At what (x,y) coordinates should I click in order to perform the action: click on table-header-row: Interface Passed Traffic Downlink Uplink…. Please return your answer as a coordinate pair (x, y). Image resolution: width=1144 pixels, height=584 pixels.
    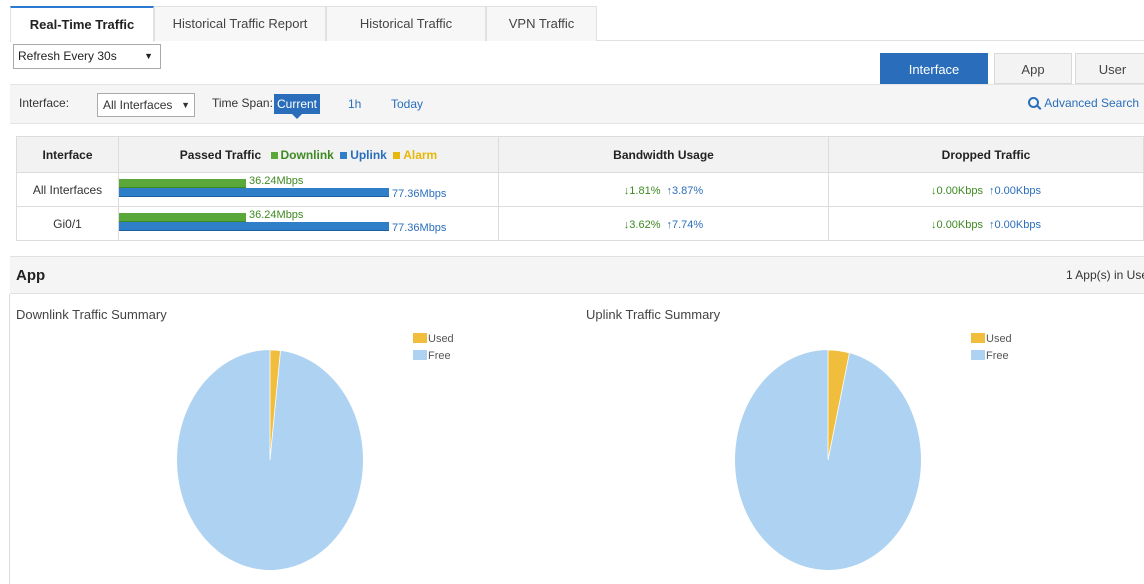
    Looking at the image, I should click on (580, 154).